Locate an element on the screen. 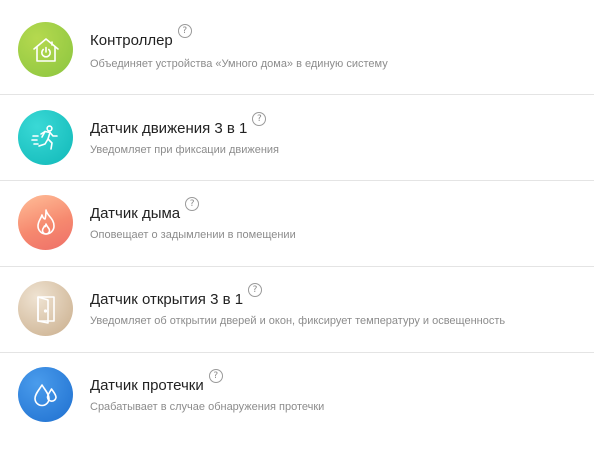 This screenshot has width=594, height=458. device-title: Контроллер? is located at coordinates (141, 37).